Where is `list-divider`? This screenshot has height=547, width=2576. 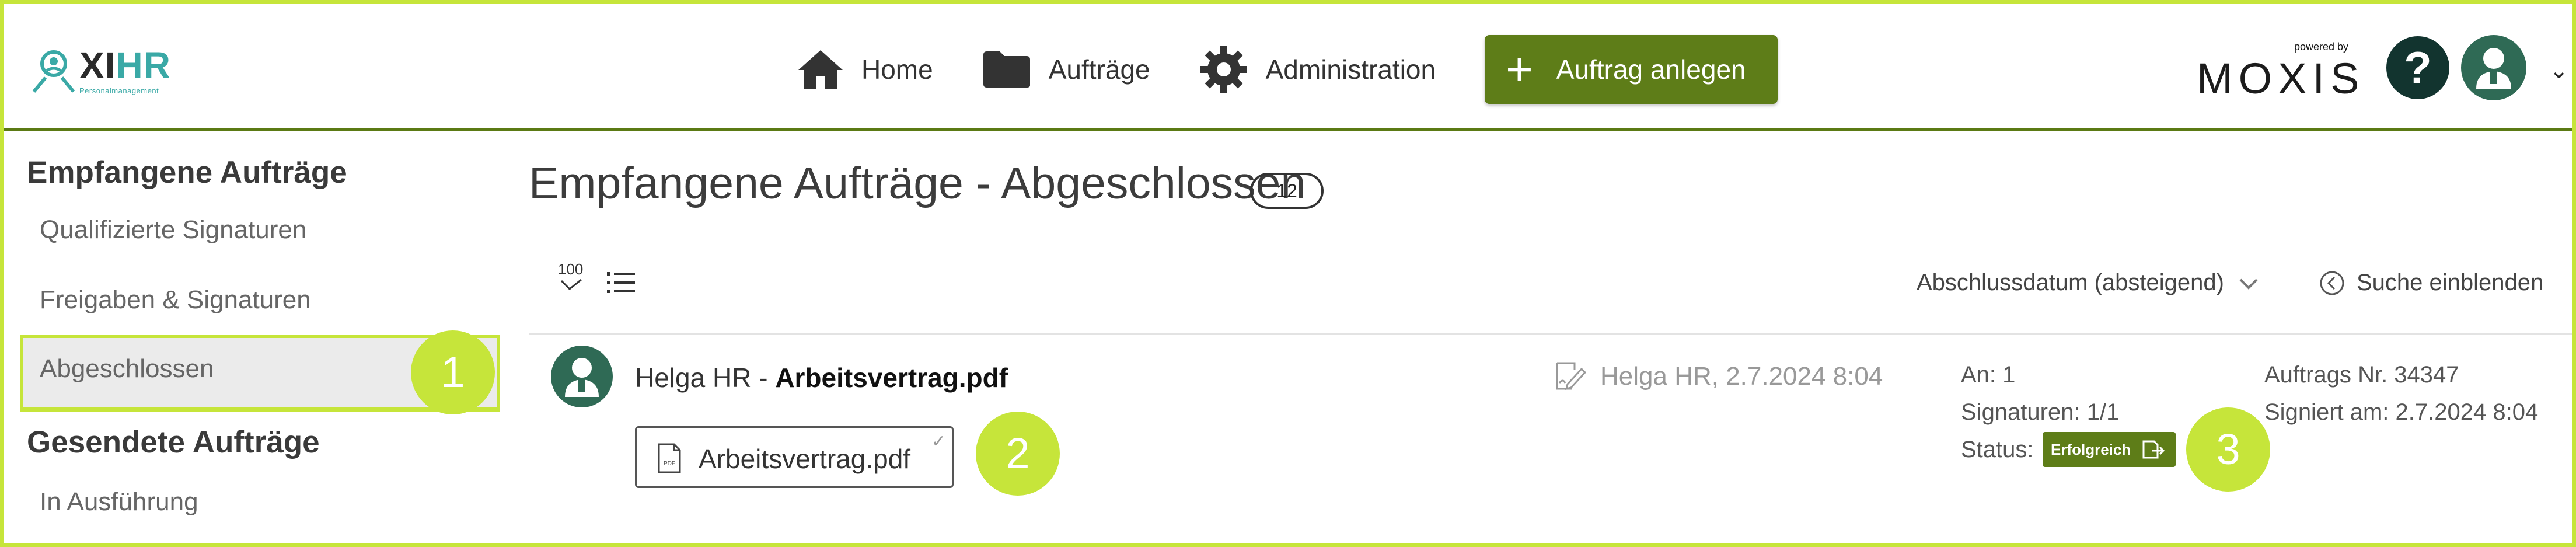
list-divider is located at coordinates (1550, 334).